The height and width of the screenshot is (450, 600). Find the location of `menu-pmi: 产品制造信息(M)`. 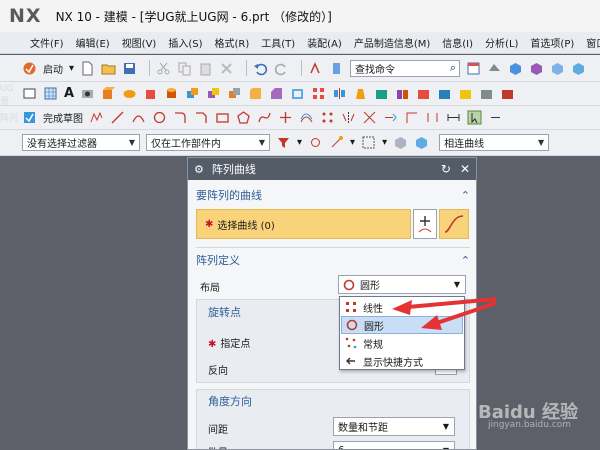

menu-pmi: 产品制造信息(M) is located at coordinates (392, 42).